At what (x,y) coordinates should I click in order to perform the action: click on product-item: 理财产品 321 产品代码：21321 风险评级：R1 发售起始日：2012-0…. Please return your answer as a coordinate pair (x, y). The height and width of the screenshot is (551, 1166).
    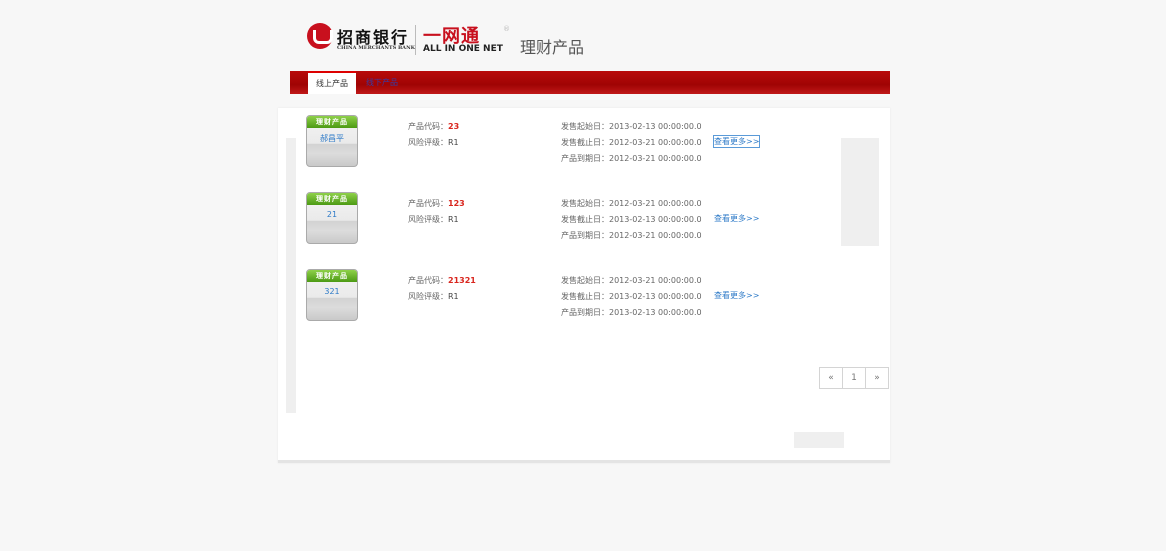
    Looking at the image, I should click on (584, 292).